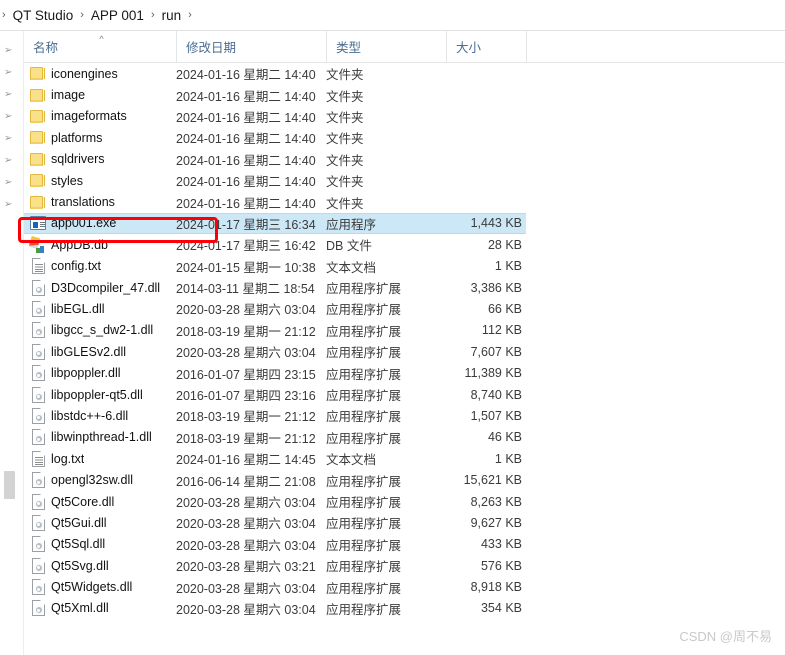 This screenshot has height=655, width=785. Describe the element at coordinates (275, 201) in the screenshot. I see `file-row: translations 2024-01-16 星期二 14:40 文件夹` at that location.